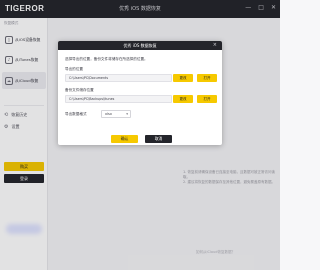 The width and height of the screenshot is (320, 270). What do you see at coordinates (158, 139) in the screenshot?
I see `cancel-button: 取消` at bounding box center [158, 139].